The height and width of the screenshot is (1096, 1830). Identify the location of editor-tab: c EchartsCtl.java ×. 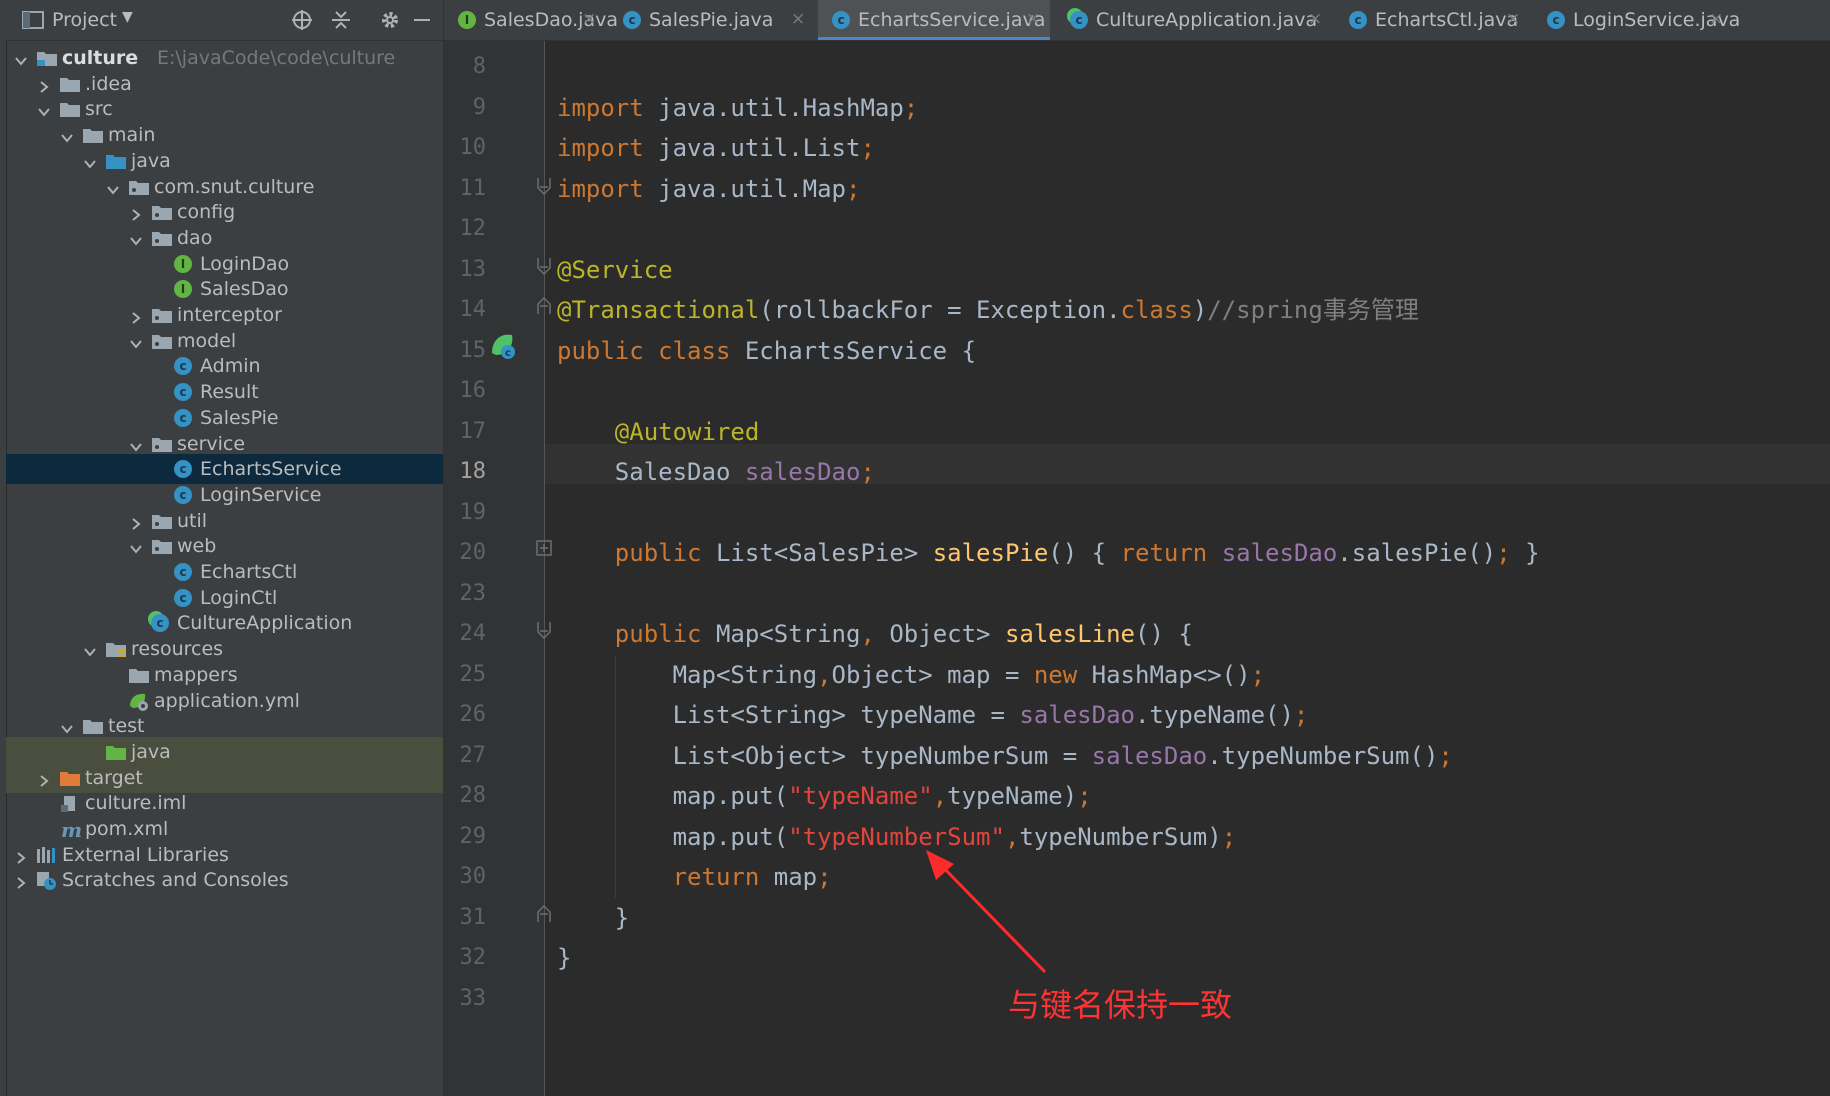
(1432, 20).